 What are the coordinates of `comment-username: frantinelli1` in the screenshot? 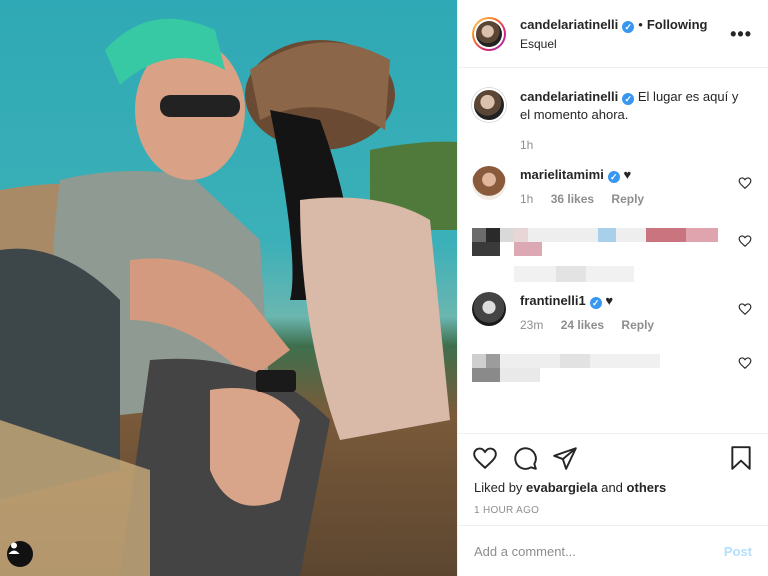 It's located at (553, 300).